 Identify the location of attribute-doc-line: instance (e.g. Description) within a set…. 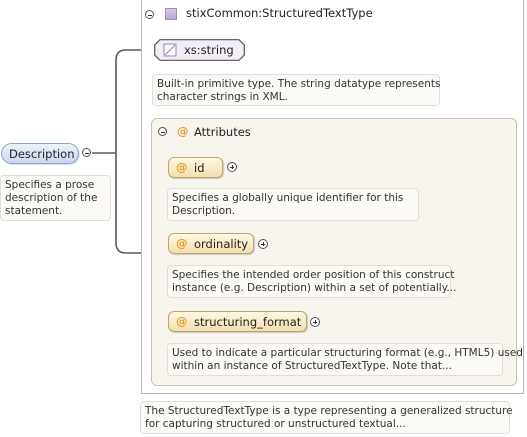
(314, 288).